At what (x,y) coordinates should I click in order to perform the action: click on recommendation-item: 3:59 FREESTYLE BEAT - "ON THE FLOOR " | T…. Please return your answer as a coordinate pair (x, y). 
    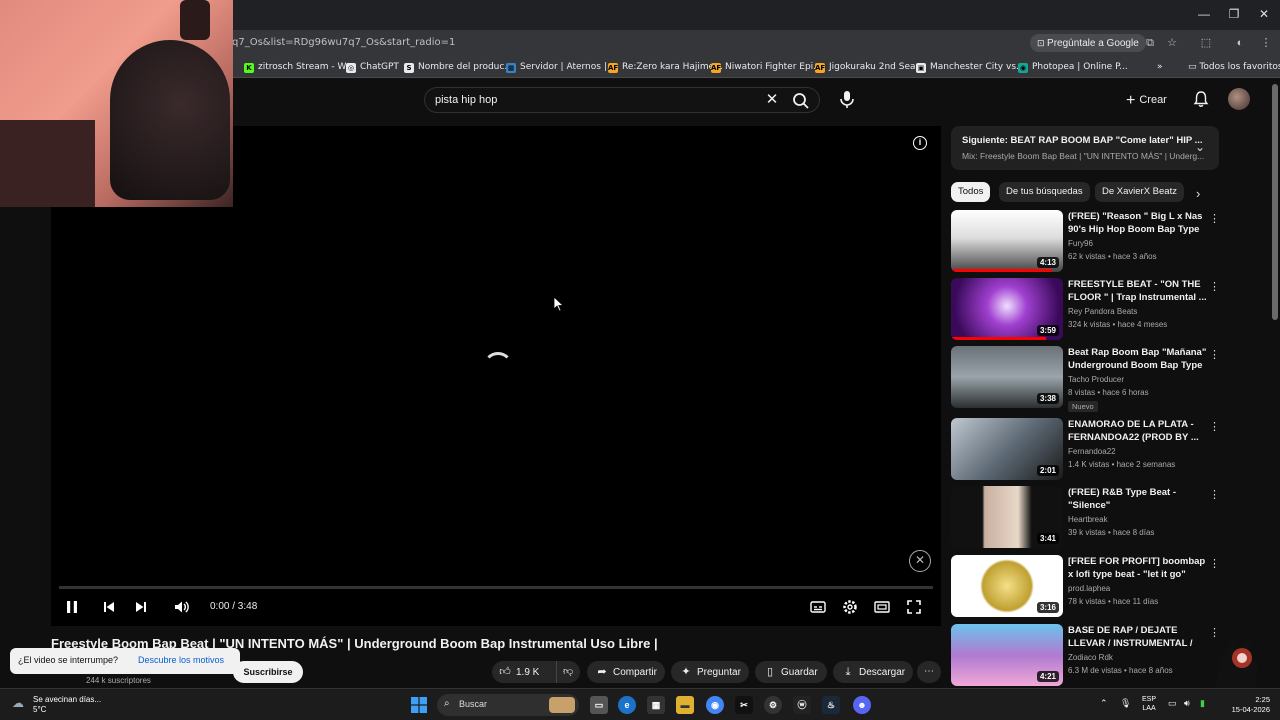
    Looking at the image, I should click on (1086, 310).